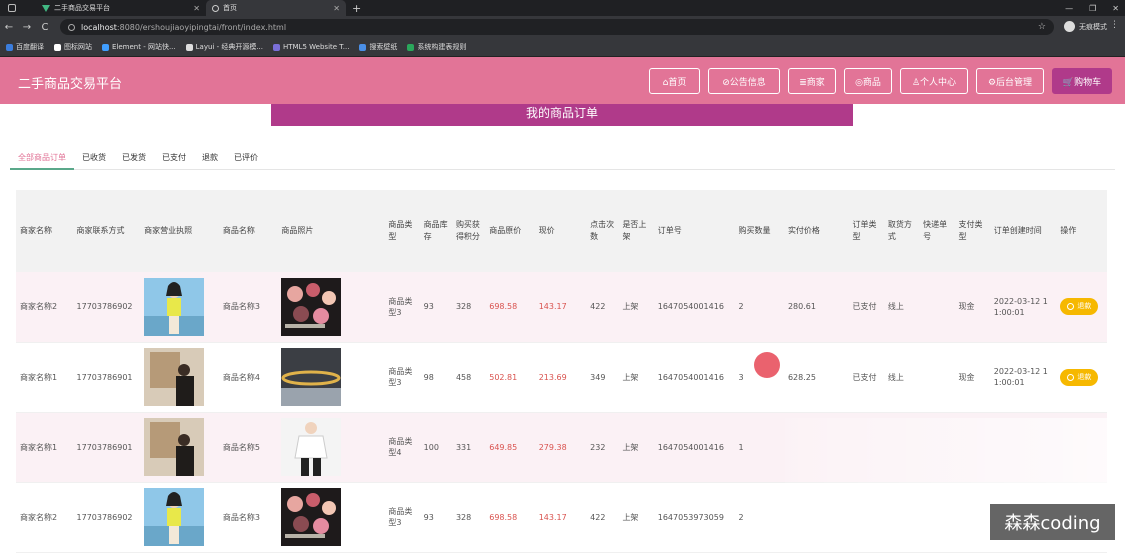  I want to click on browser-tab-2: 首页 ✕, so click(276, 8).